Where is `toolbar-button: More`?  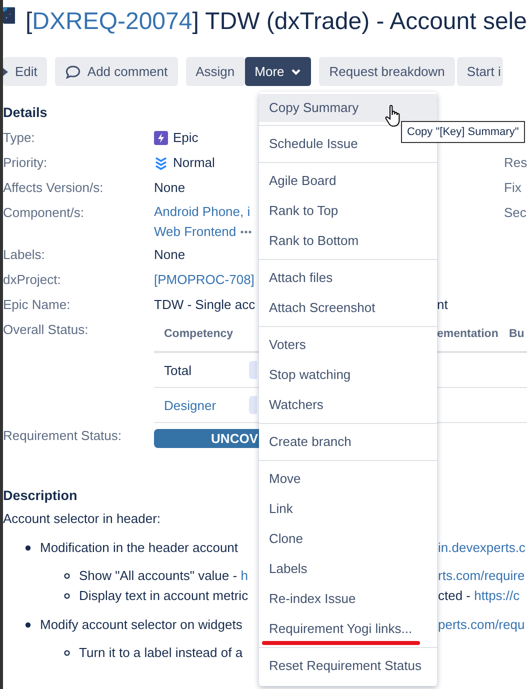 toolbar-button: More is located at coordinates (278, 71).